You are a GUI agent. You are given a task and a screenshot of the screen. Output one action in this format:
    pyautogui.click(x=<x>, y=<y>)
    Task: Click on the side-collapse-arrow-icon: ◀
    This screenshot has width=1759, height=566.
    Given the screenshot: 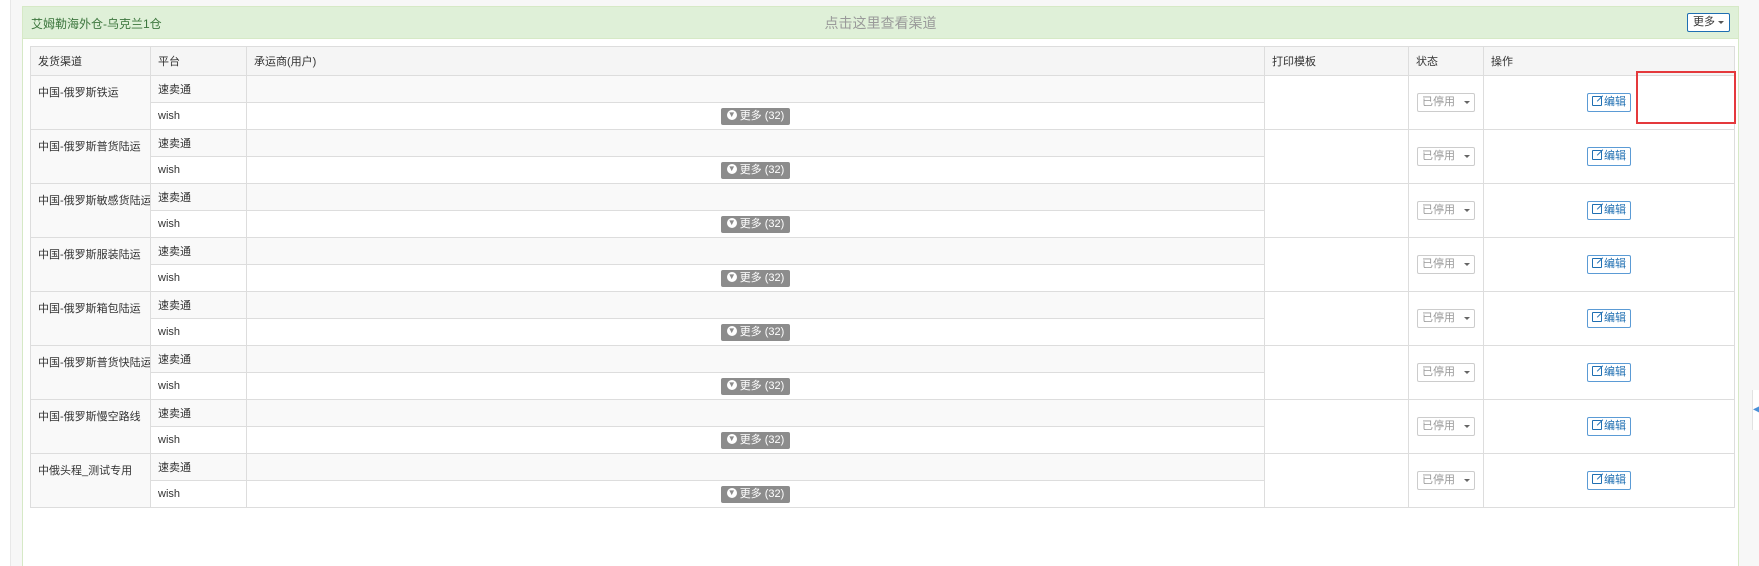 What is the action you would take?
    pyautogui.click(x=1755, y=410)
    